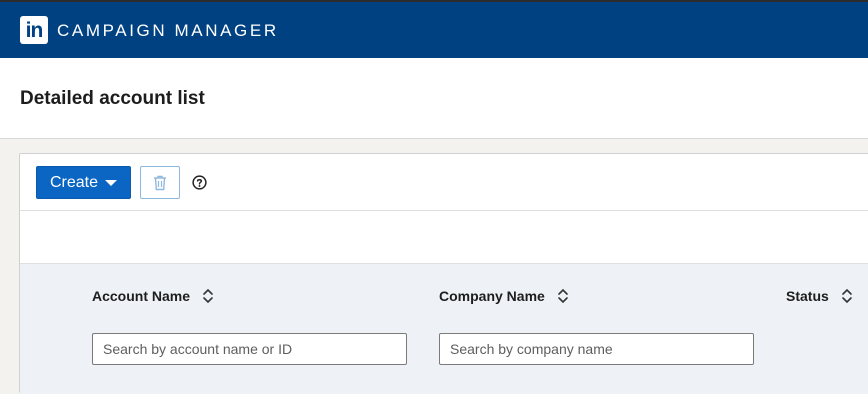 The height and width of the screenshot is (394, 868). Describe the element at coordinates (168, 30) in the screenshot. I see `app-title: CAMPAIGN MANAGER` at that location.